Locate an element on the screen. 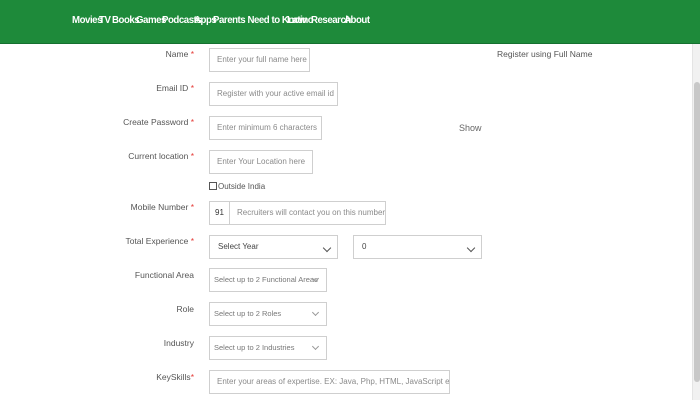 Image resolution: width=700 pixels, height=400 pixels. functional-area-placeholder: Select up to 2 Functional Areas is located at coordinates (266, 279).